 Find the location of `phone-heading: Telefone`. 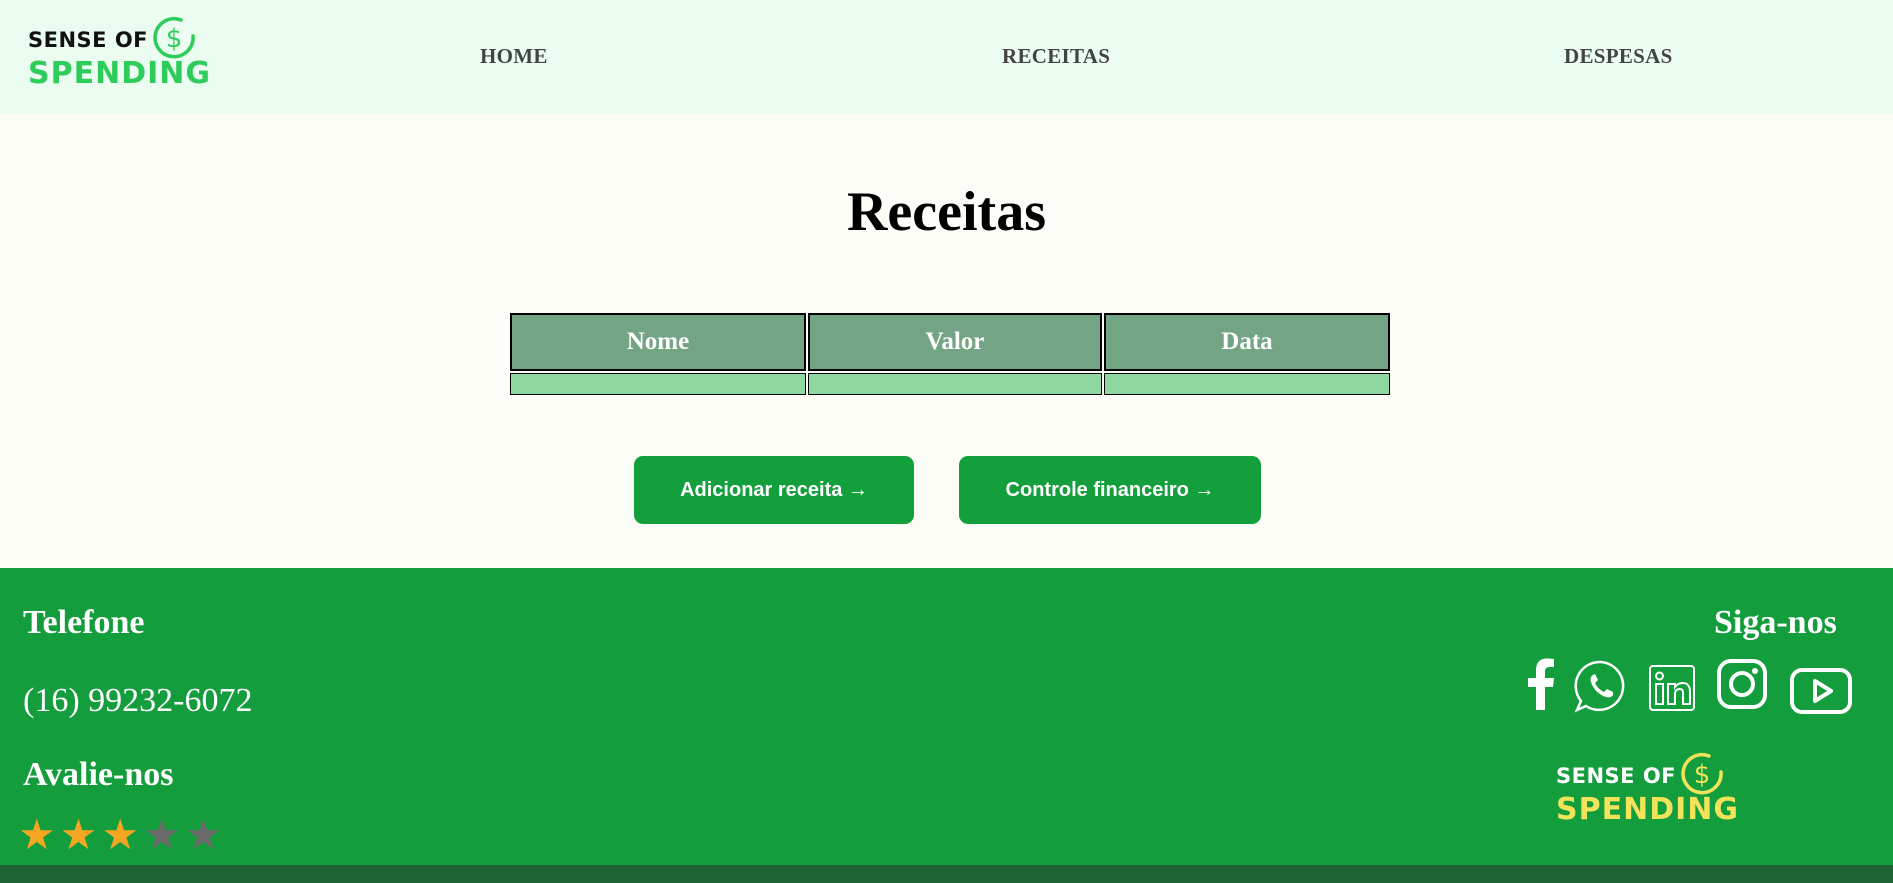

phone-heading: Telefone is located at coordinates (84, 622).